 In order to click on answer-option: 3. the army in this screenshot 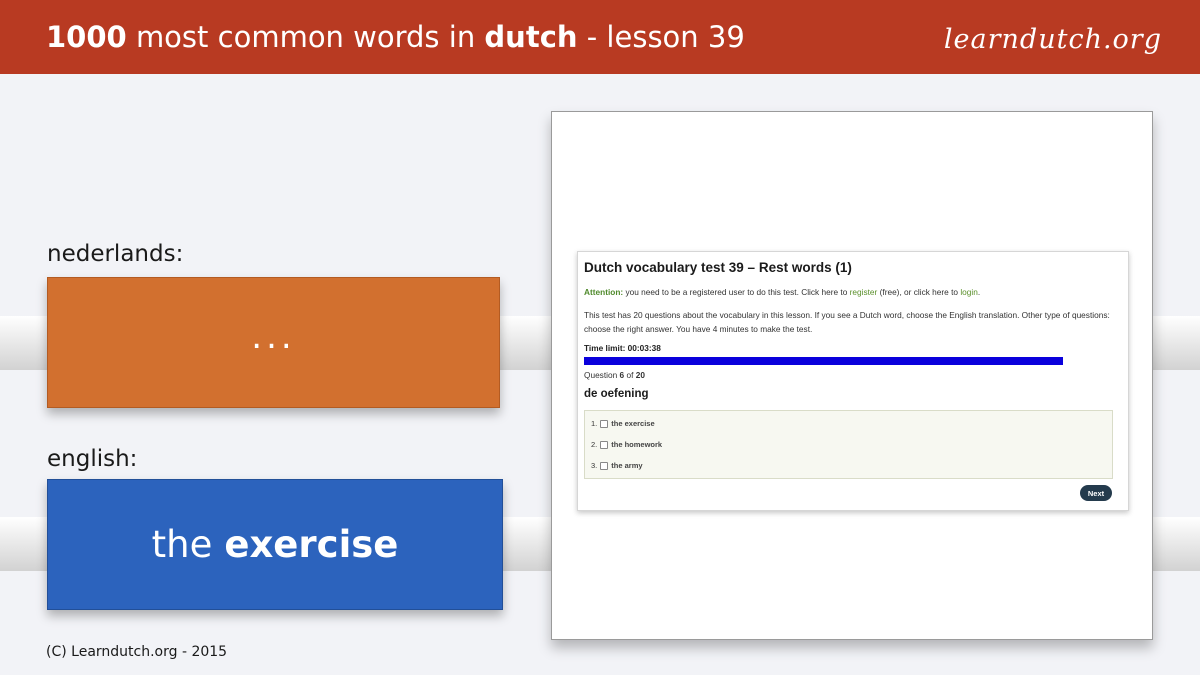, I will do `click(617, 465)`.